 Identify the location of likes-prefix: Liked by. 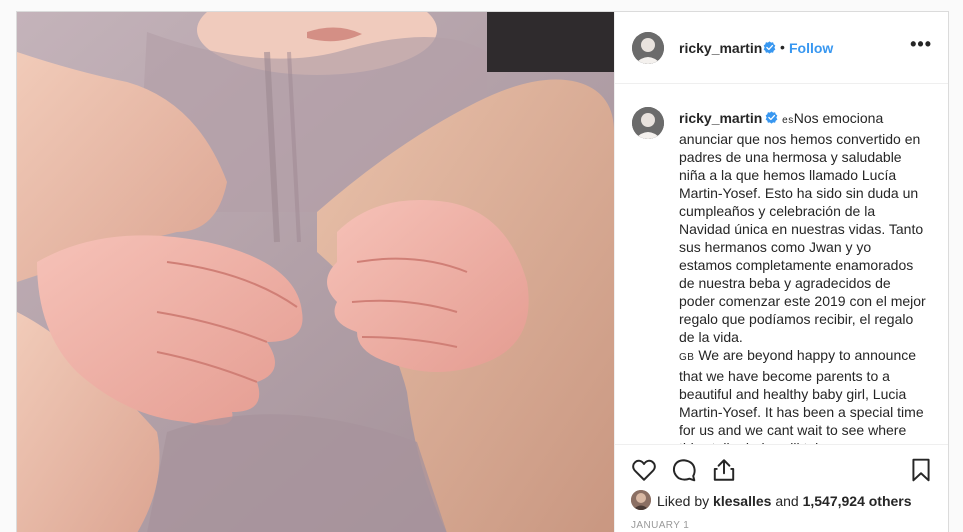
(685, 501).